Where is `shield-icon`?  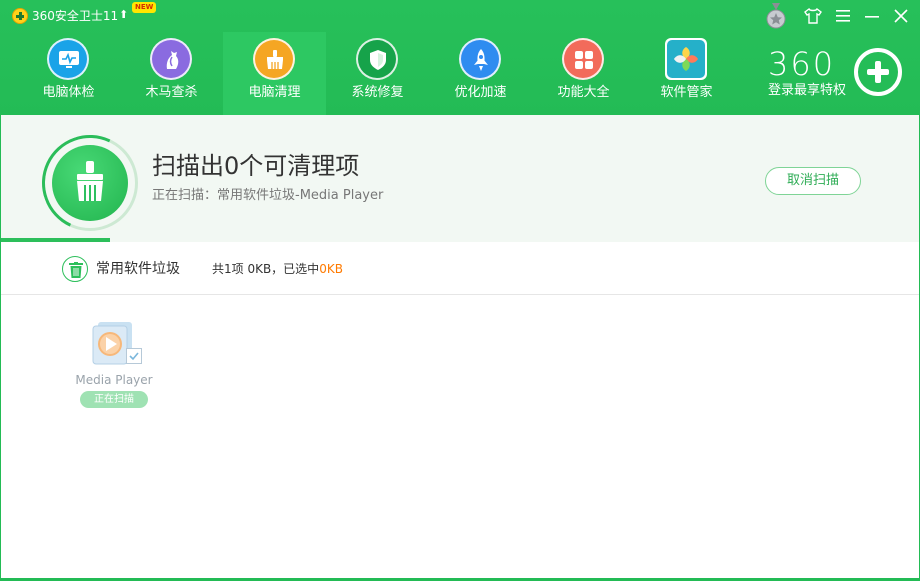 shield-icon is located at coordinates (377, 59).